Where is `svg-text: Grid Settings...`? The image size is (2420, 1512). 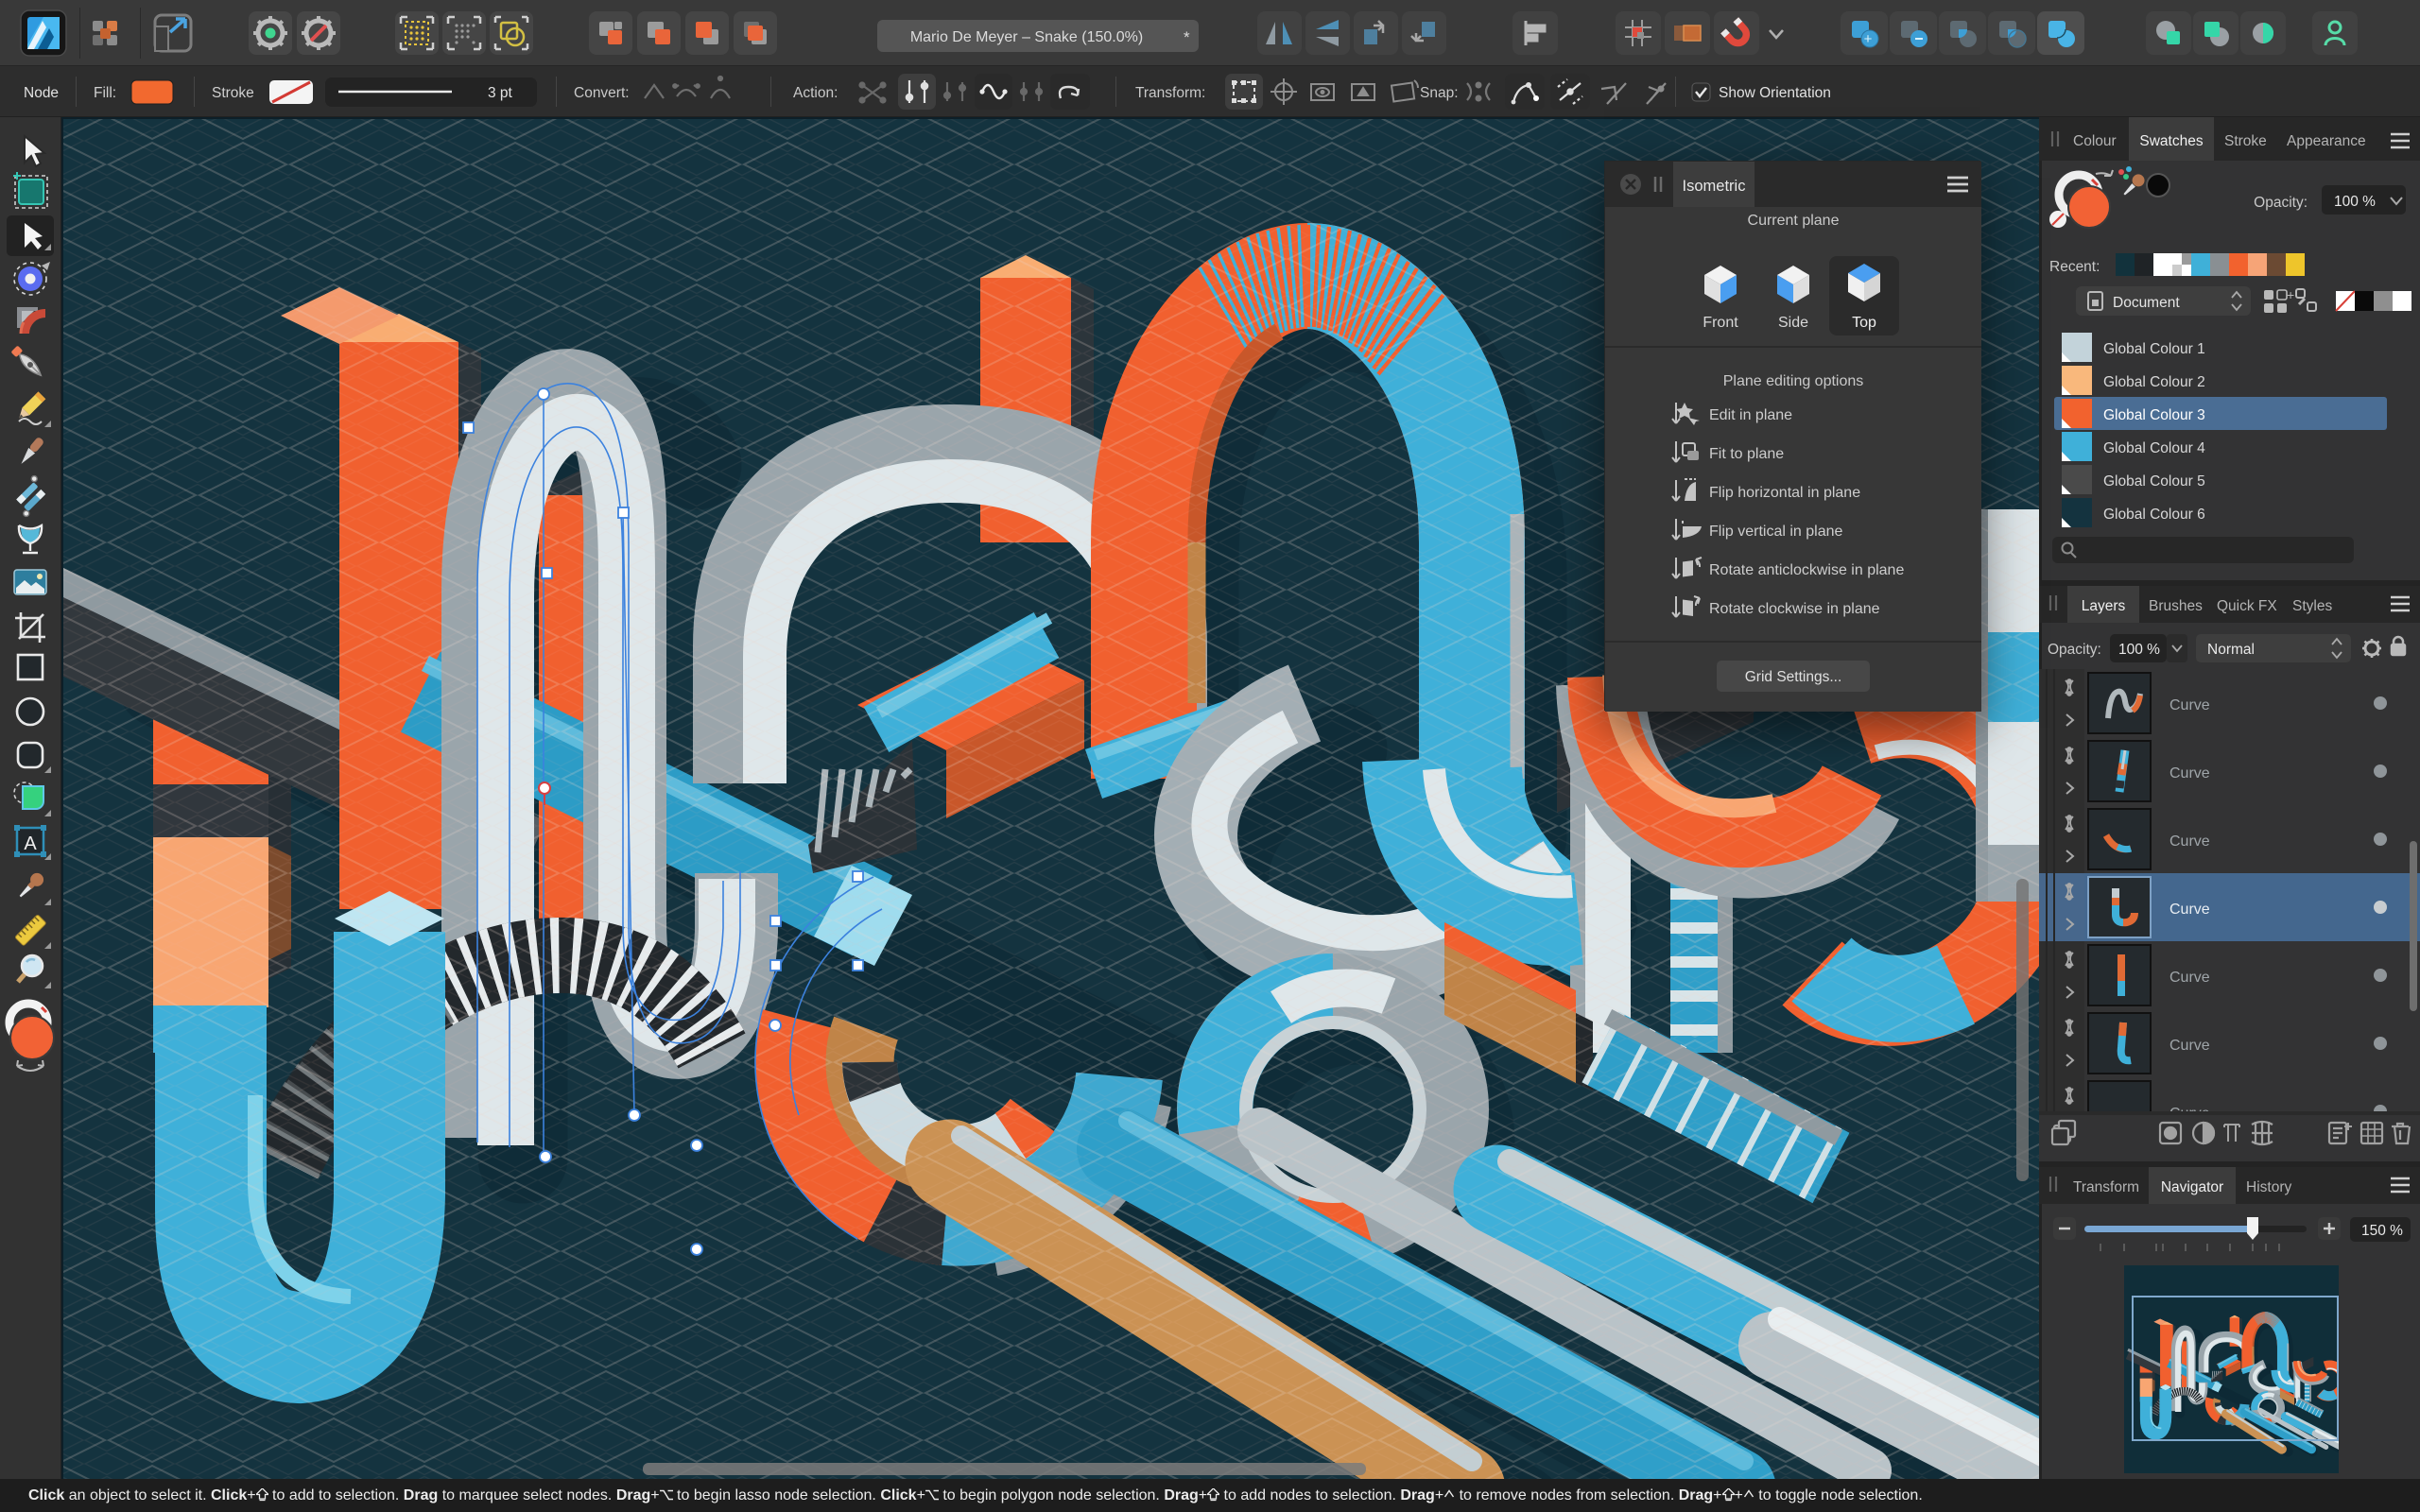 svg-text: Grid Settings... is located at coordinates (1793, 677).